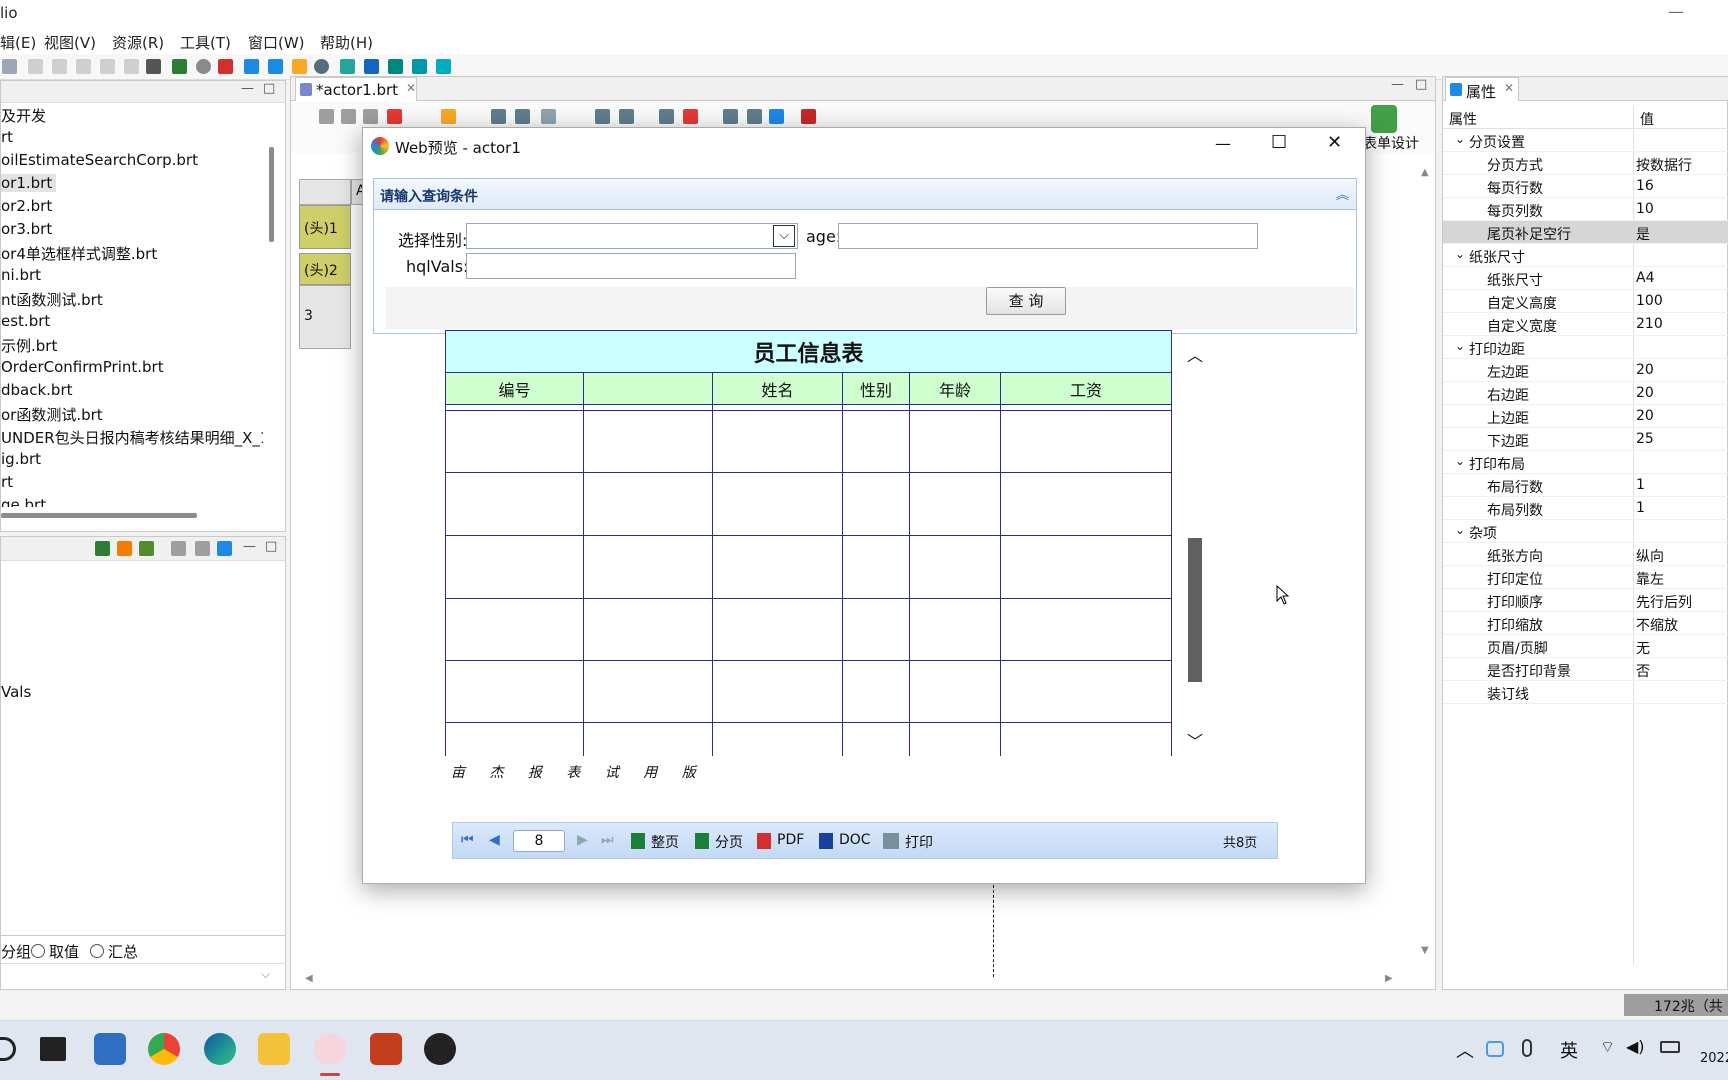 This screenshot has height=1080, width=1728. What do you see at coordinates (631, 266) in the screenshot?
I see `hql-input` at bounding box center [631, 266].